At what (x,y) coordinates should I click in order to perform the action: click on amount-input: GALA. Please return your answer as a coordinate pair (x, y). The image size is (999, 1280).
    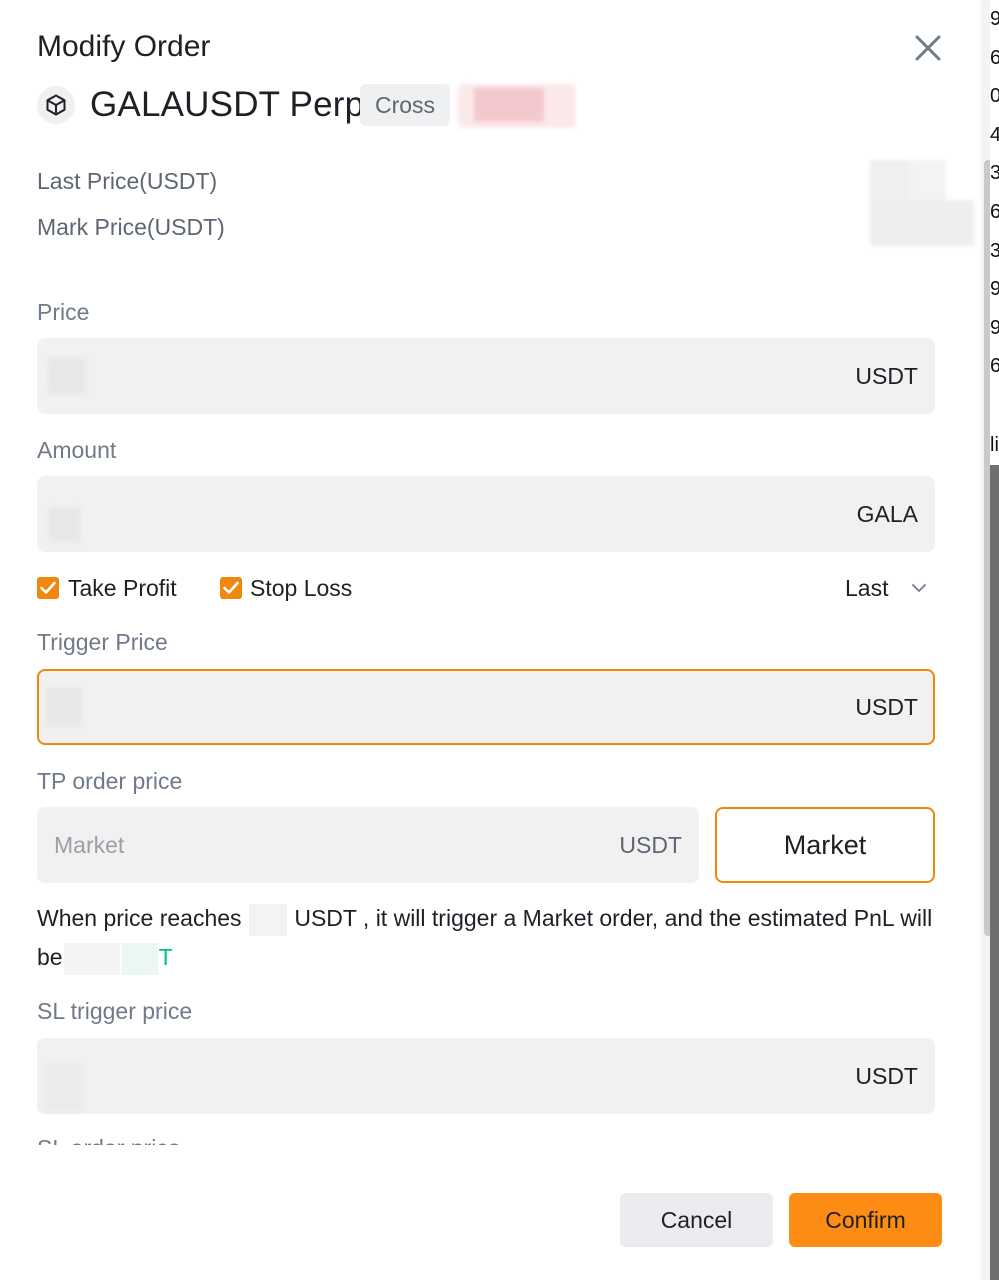
    Looking at the image, I should click on (486, 514).